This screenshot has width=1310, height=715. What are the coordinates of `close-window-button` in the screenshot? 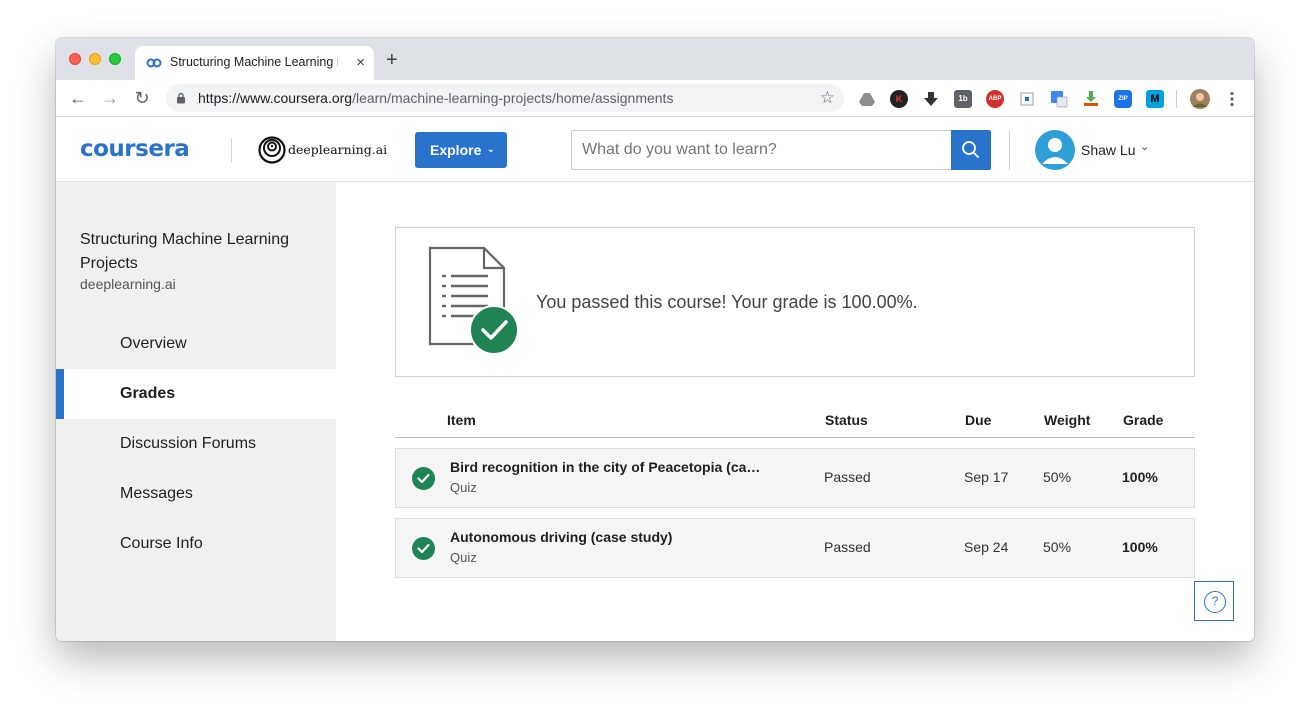 It's located at (75, 59).